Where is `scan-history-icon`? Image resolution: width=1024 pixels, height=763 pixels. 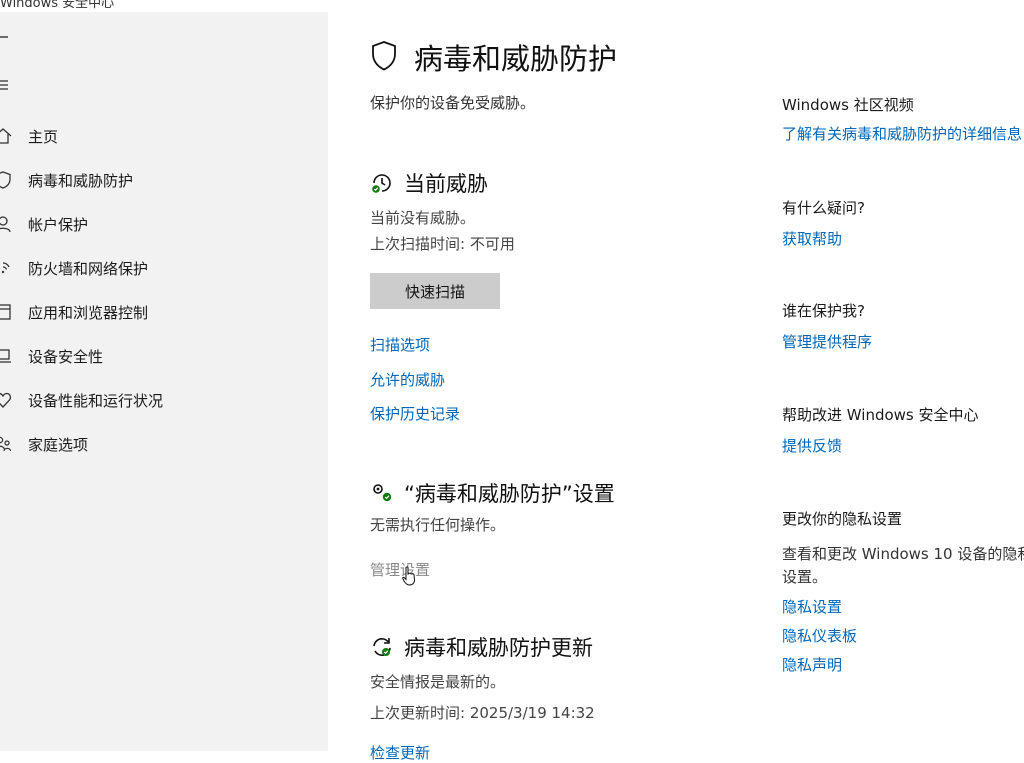 scan-history-icon is located at coordinates (381, 183).